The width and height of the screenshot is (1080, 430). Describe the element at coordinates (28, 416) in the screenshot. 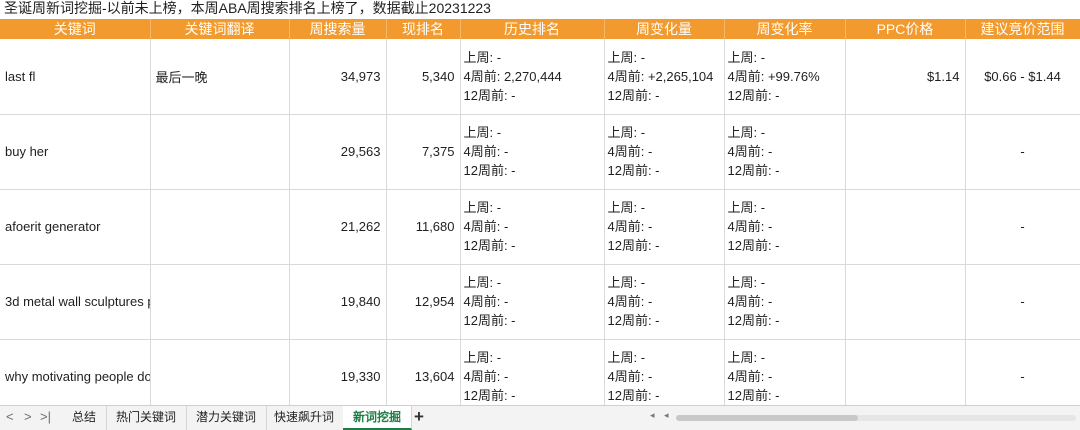

I see `next-sheet-icon: >` at that location.